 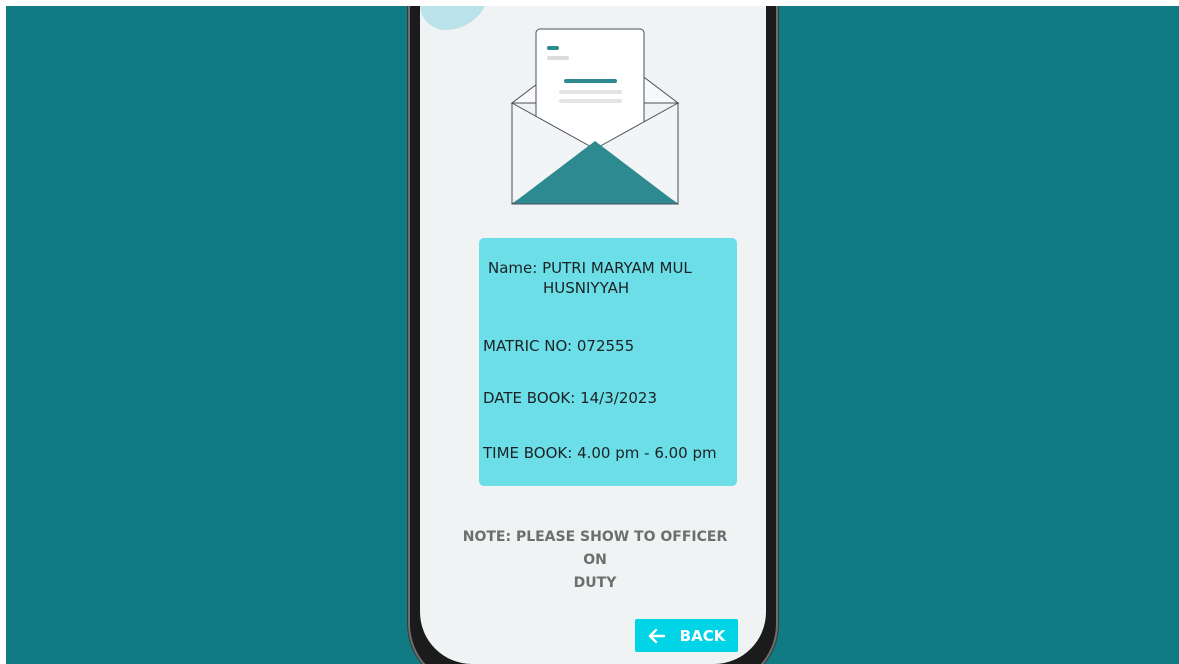 I want to click on back-button-label: BACK, so click(x=702, y=635).